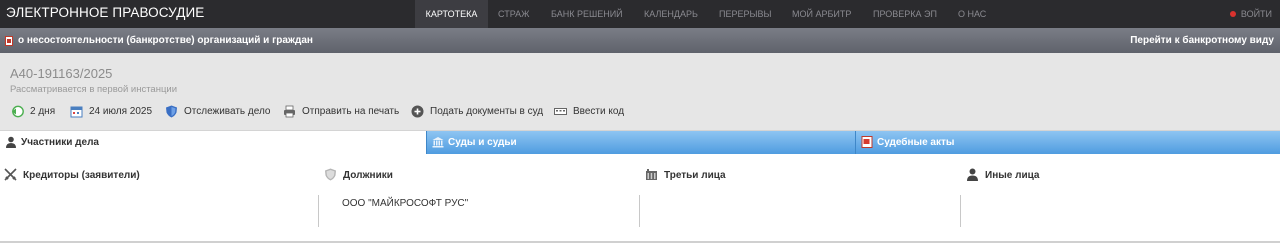 This screenshot has width=1280, height=244. I want to click on courthouse-icon, so click(438, 142).